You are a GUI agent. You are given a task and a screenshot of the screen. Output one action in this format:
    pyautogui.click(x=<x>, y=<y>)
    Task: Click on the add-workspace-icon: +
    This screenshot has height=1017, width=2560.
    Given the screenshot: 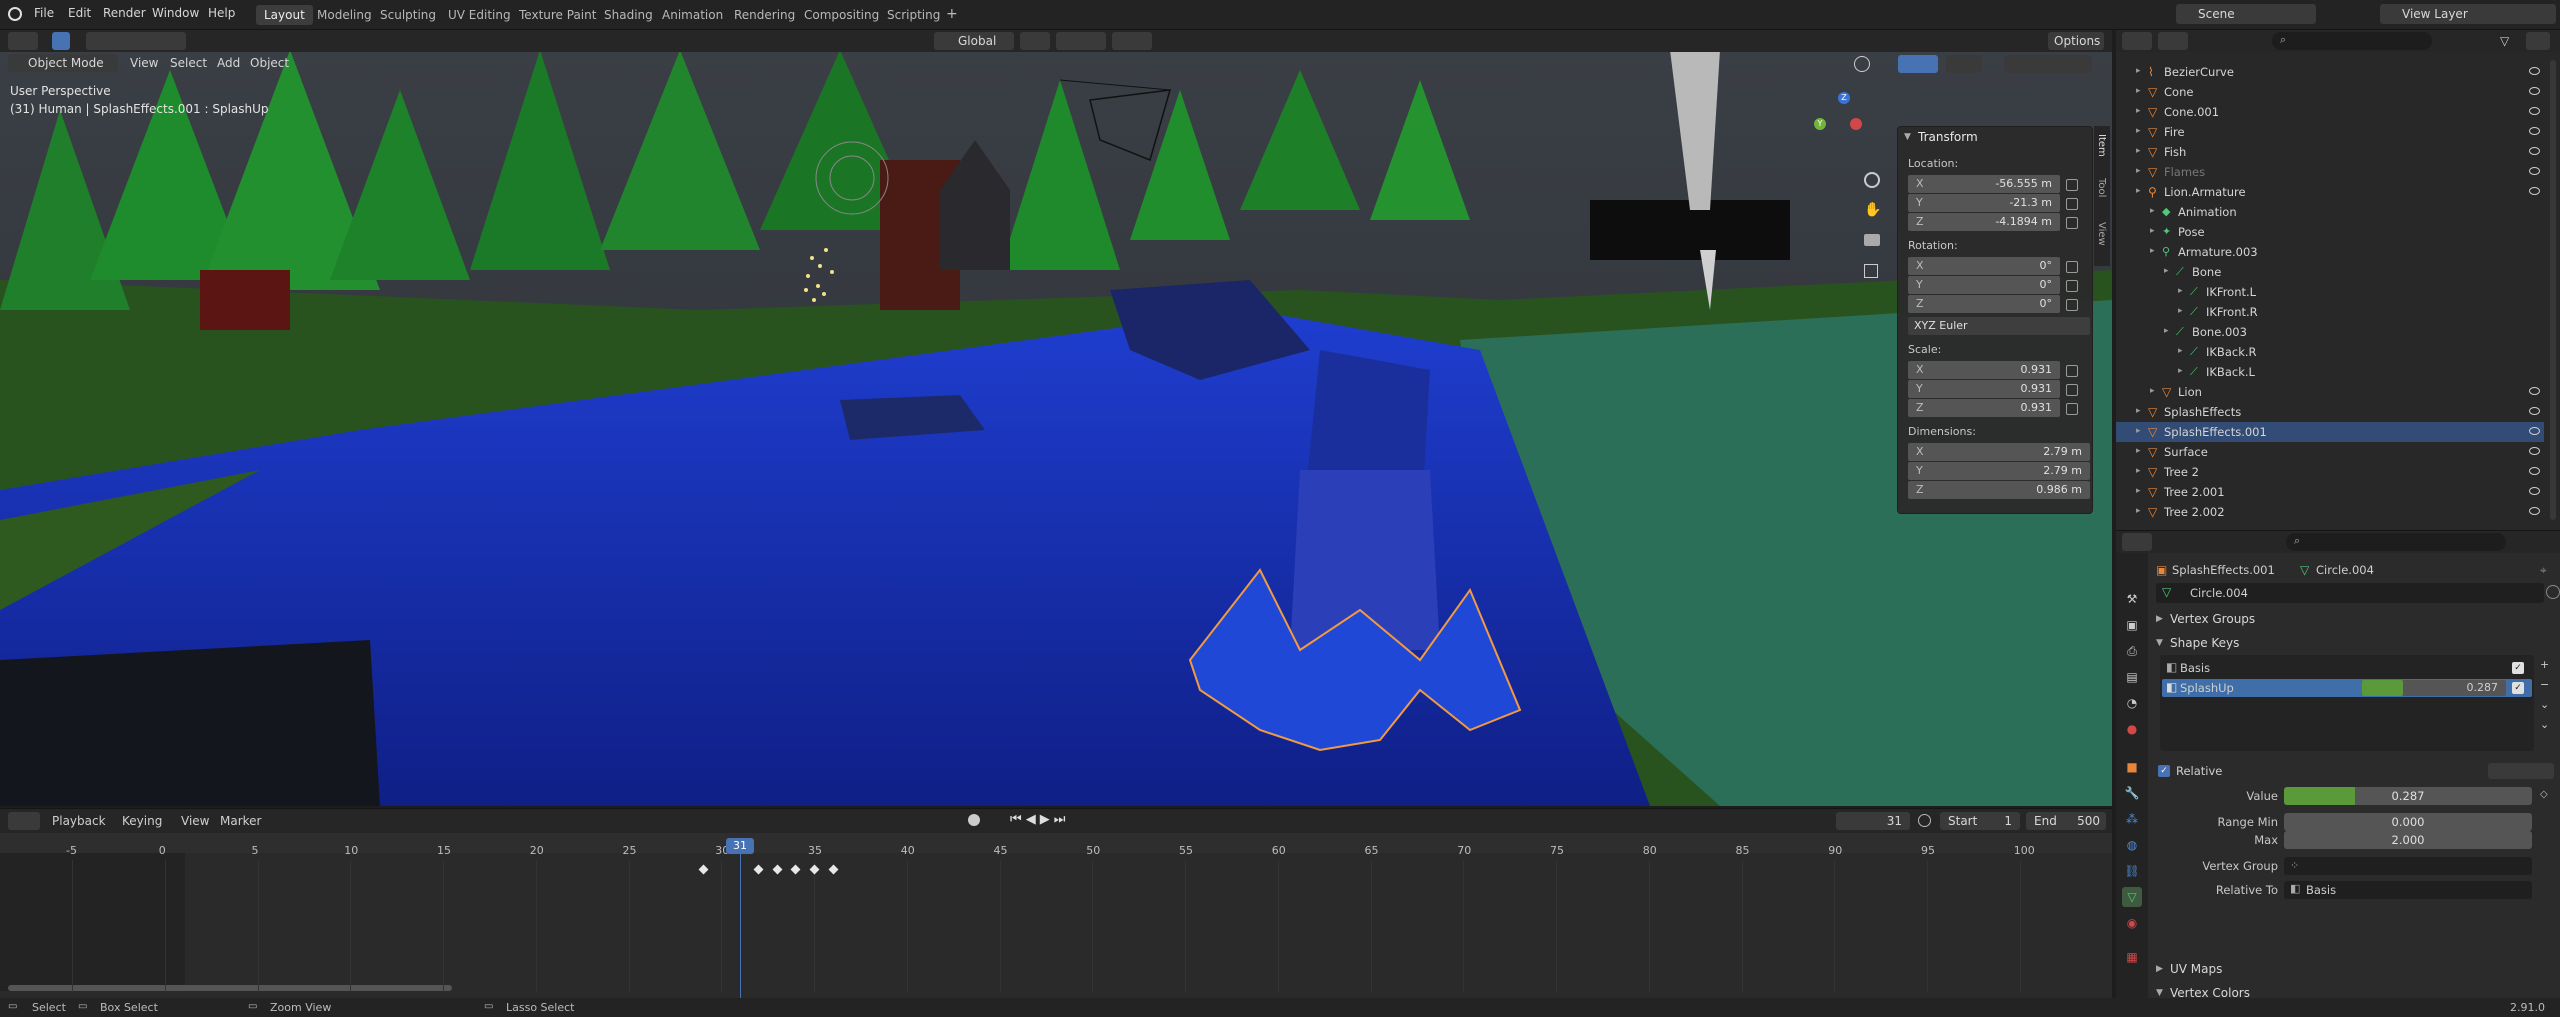 What is the action you would take?
    pyautogui.click(x=952, y=14)
    